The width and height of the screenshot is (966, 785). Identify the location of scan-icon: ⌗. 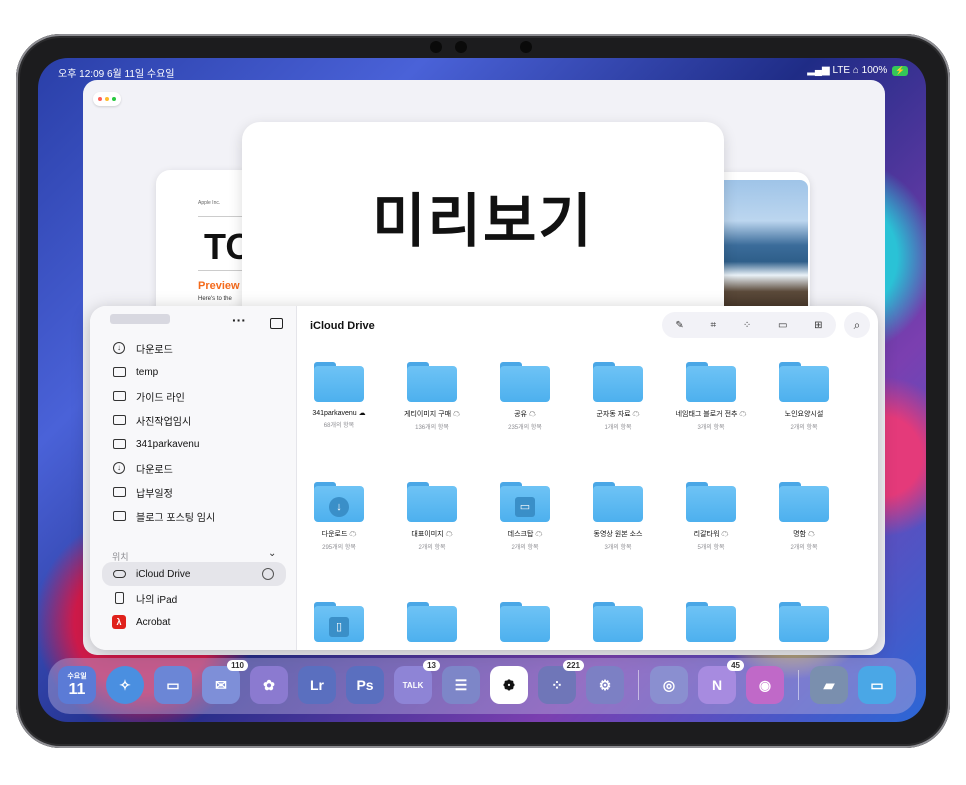
(713, 325).